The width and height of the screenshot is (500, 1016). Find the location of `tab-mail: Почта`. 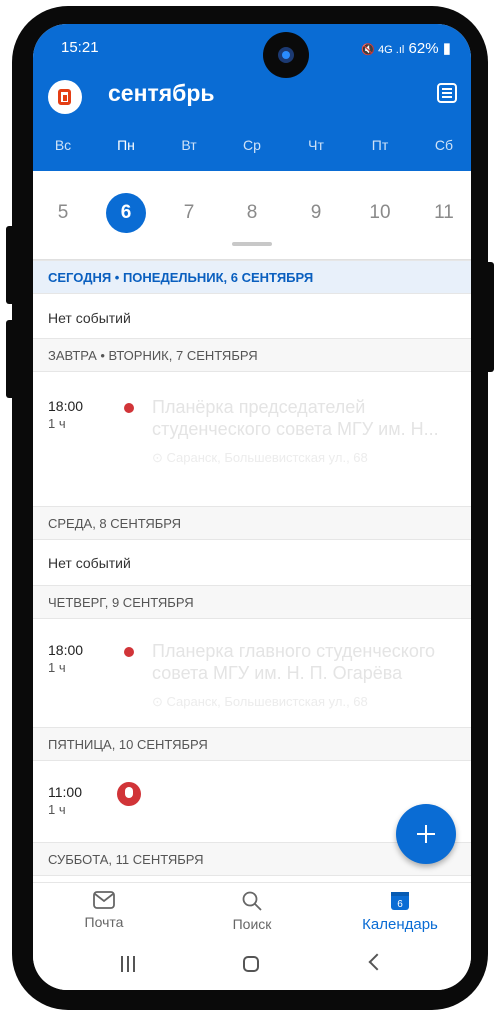

tab-mail: Почта is located at coordinates (104, 910).